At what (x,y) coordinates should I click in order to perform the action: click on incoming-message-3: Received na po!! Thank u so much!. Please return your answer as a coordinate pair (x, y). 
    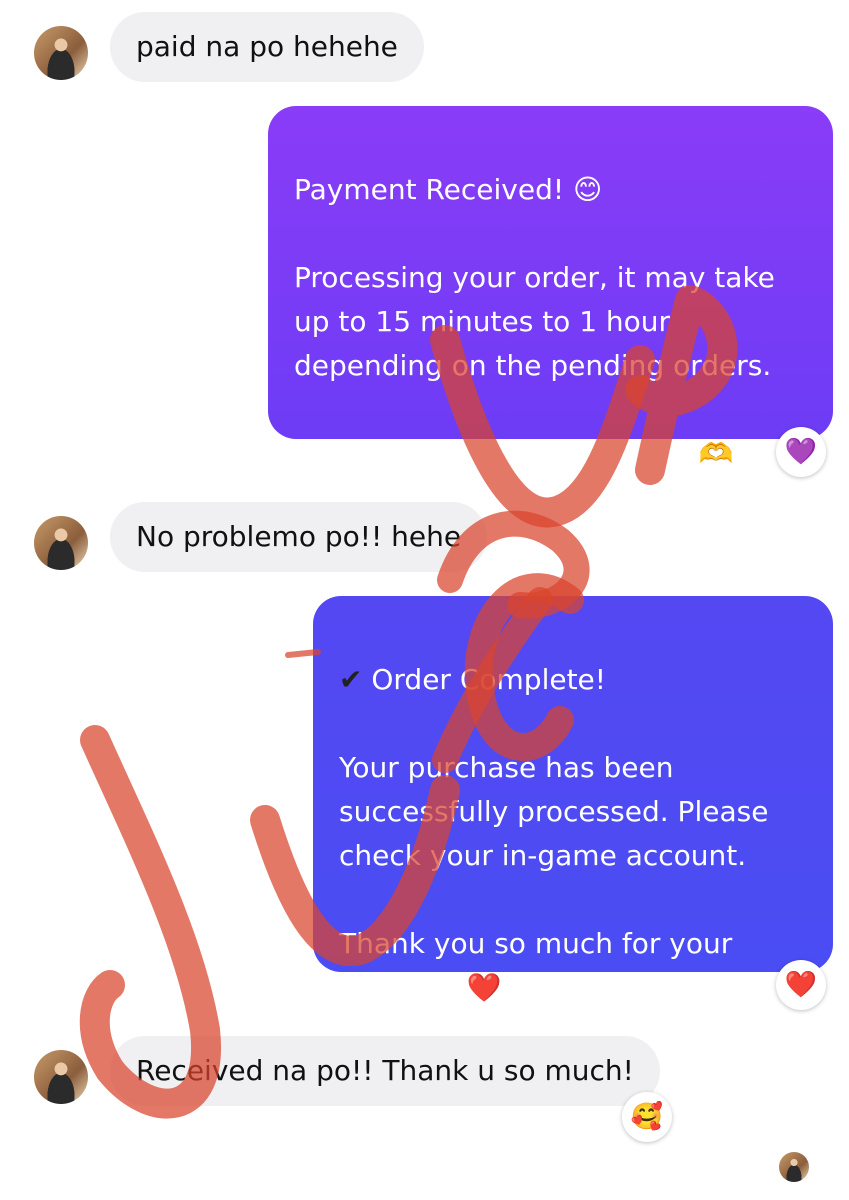
    Looking at the image, I should click on (385, 1071).